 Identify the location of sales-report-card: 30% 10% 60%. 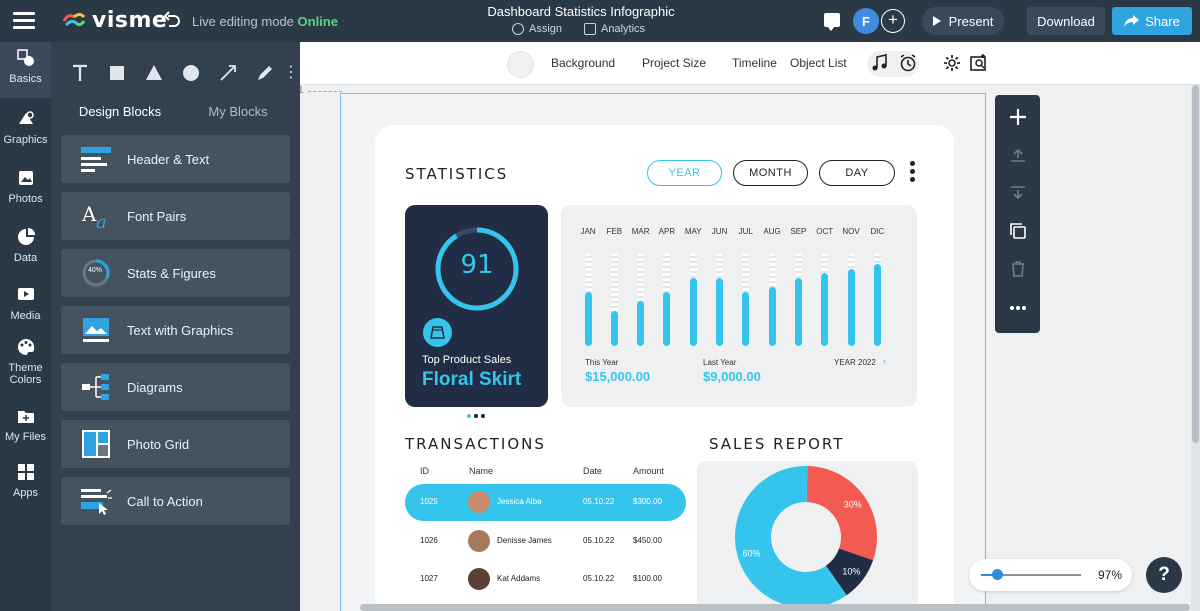
(807, 536).